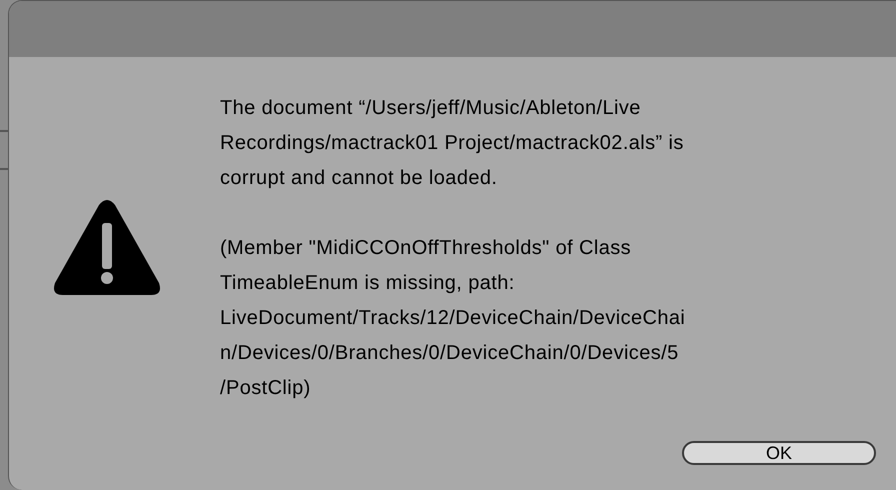 This screenshot has width=896, height=490. I want to click on warning-icon, so click(106, 247).